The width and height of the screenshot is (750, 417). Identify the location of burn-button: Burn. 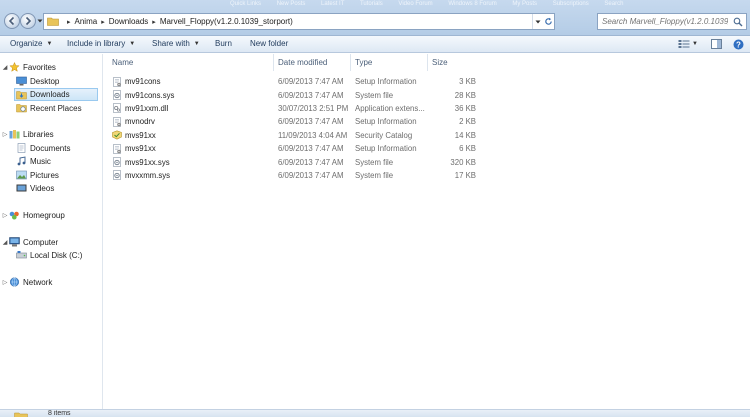
(223, 43).